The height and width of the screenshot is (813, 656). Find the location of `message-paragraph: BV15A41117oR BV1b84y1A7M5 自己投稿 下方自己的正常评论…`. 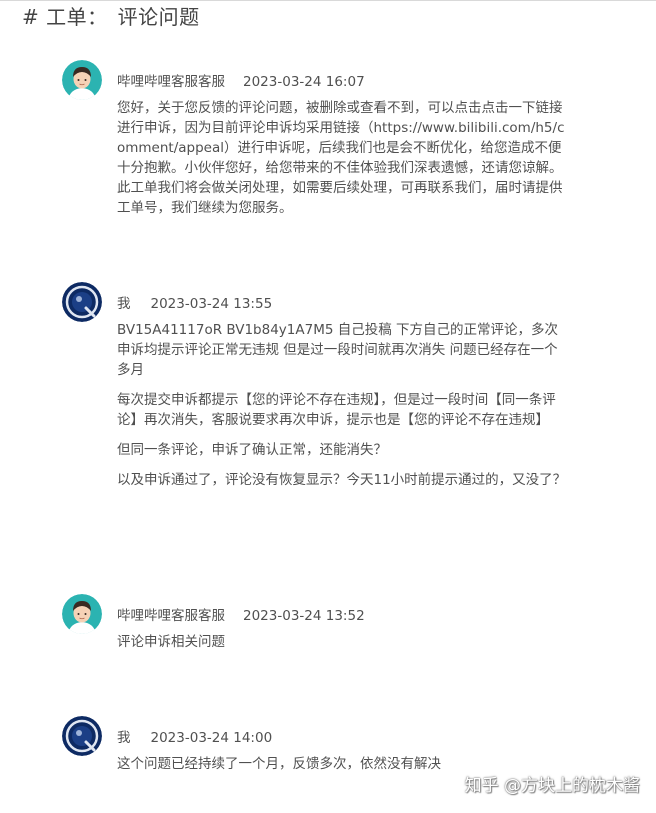

message-paragraph: BV15A41117oR BV1b84y1A7M5 自己投稿 下方自己的正常评论… is located at coordinates (338, 350).